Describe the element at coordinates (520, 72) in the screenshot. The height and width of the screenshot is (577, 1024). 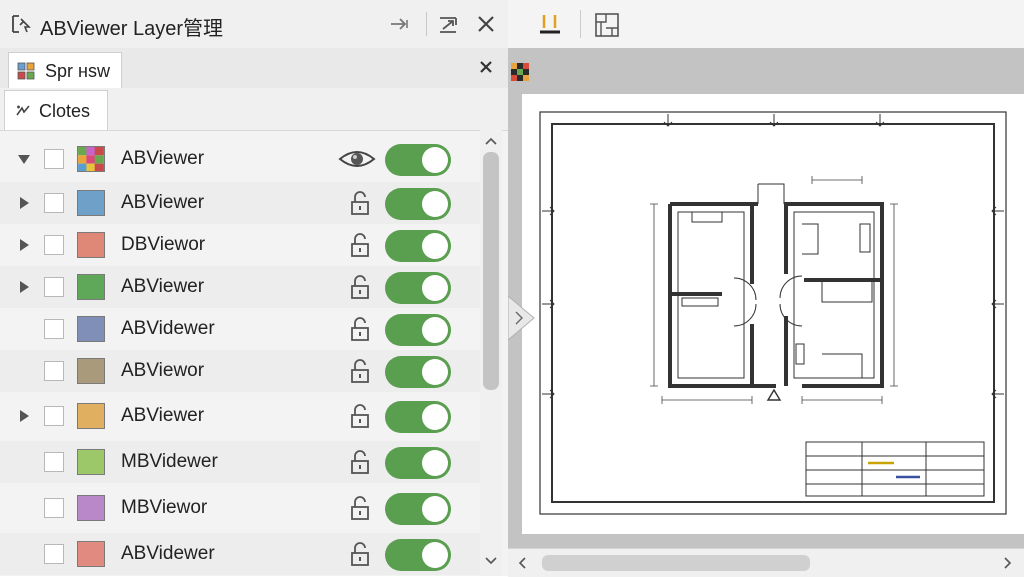
I see `color-grid-icon` at that location.